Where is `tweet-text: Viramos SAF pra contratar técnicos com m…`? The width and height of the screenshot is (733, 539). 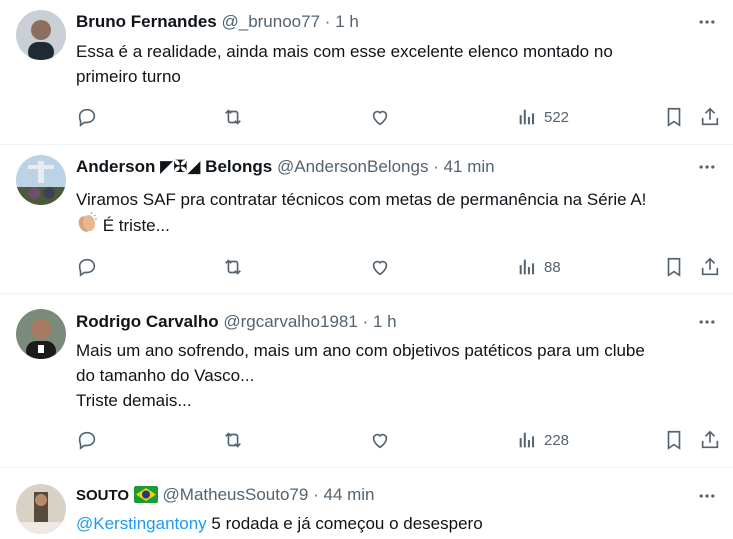
tweet-text: Viramos SAF pra contratar técnicos com m… is located at coordinates (392, 214).